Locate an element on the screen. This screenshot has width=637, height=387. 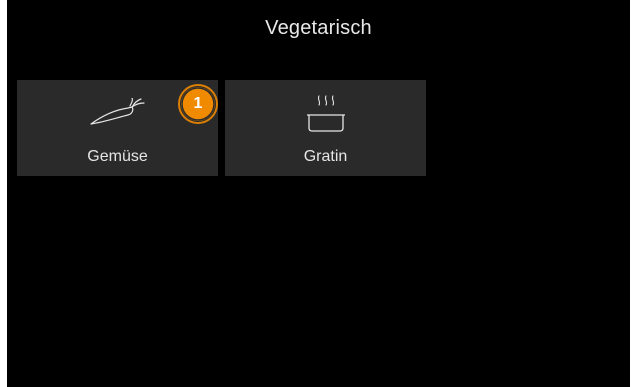
step-number-badge: 1 is located at coordinates (198, 104).